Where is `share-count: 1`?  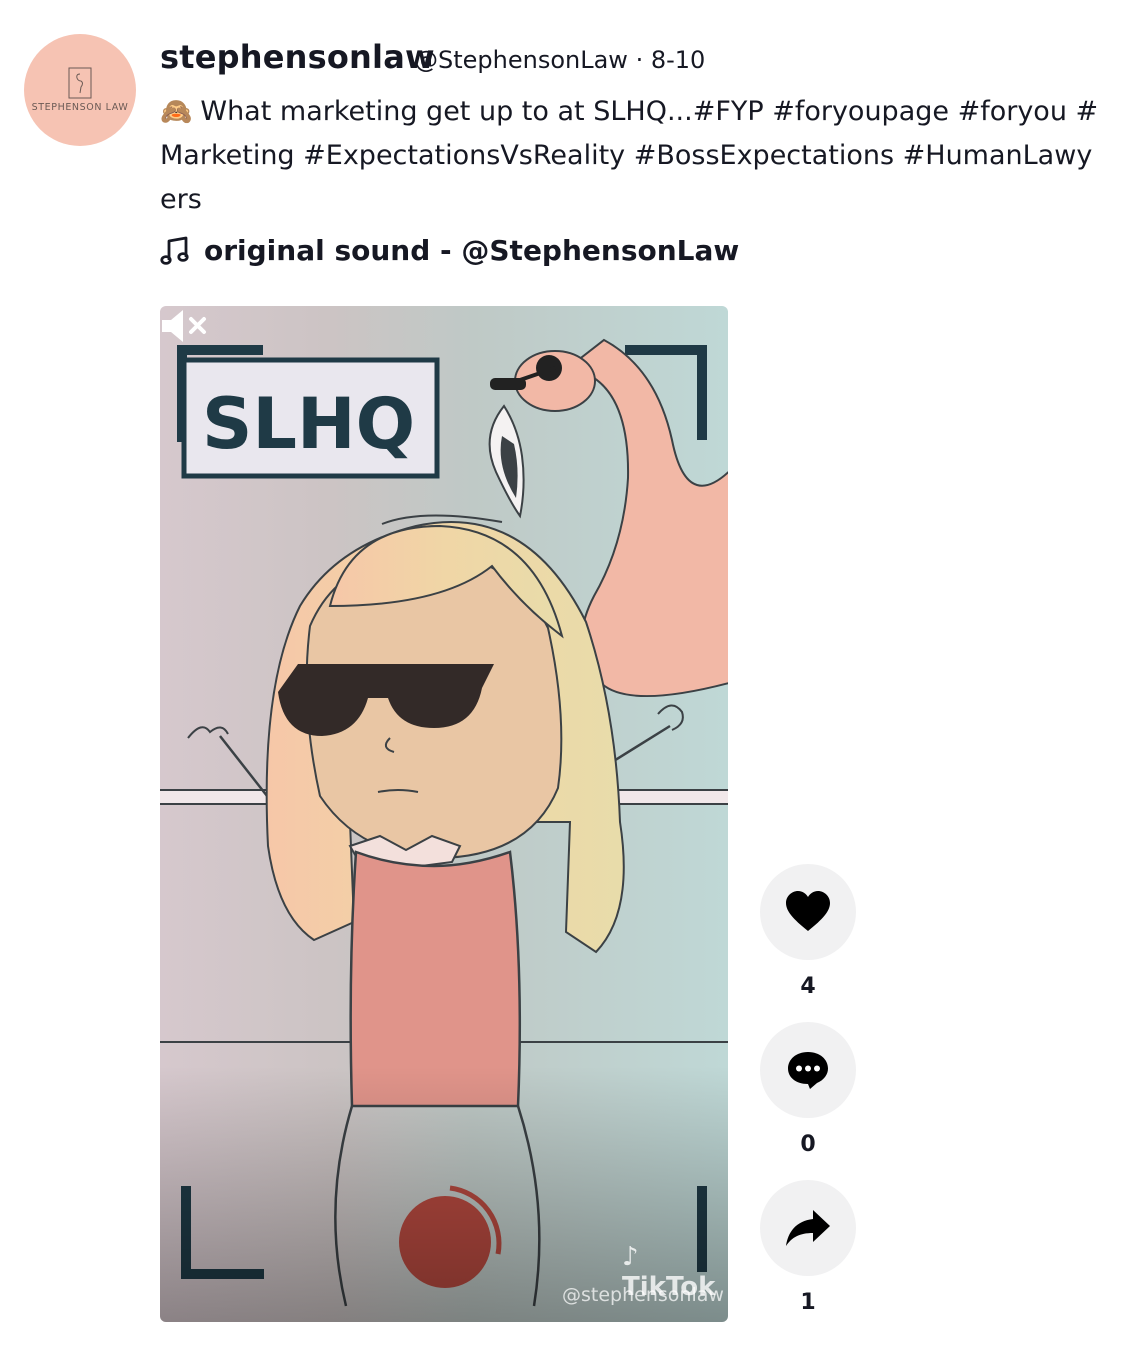
share-count: 1 is located at coordinates (808, 1302).